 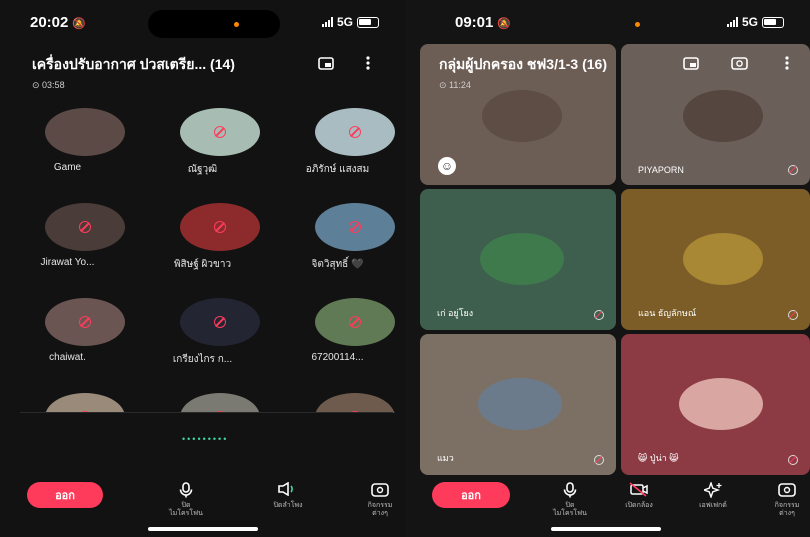 I want to click on home-indicator, so click(x=606, y=529).